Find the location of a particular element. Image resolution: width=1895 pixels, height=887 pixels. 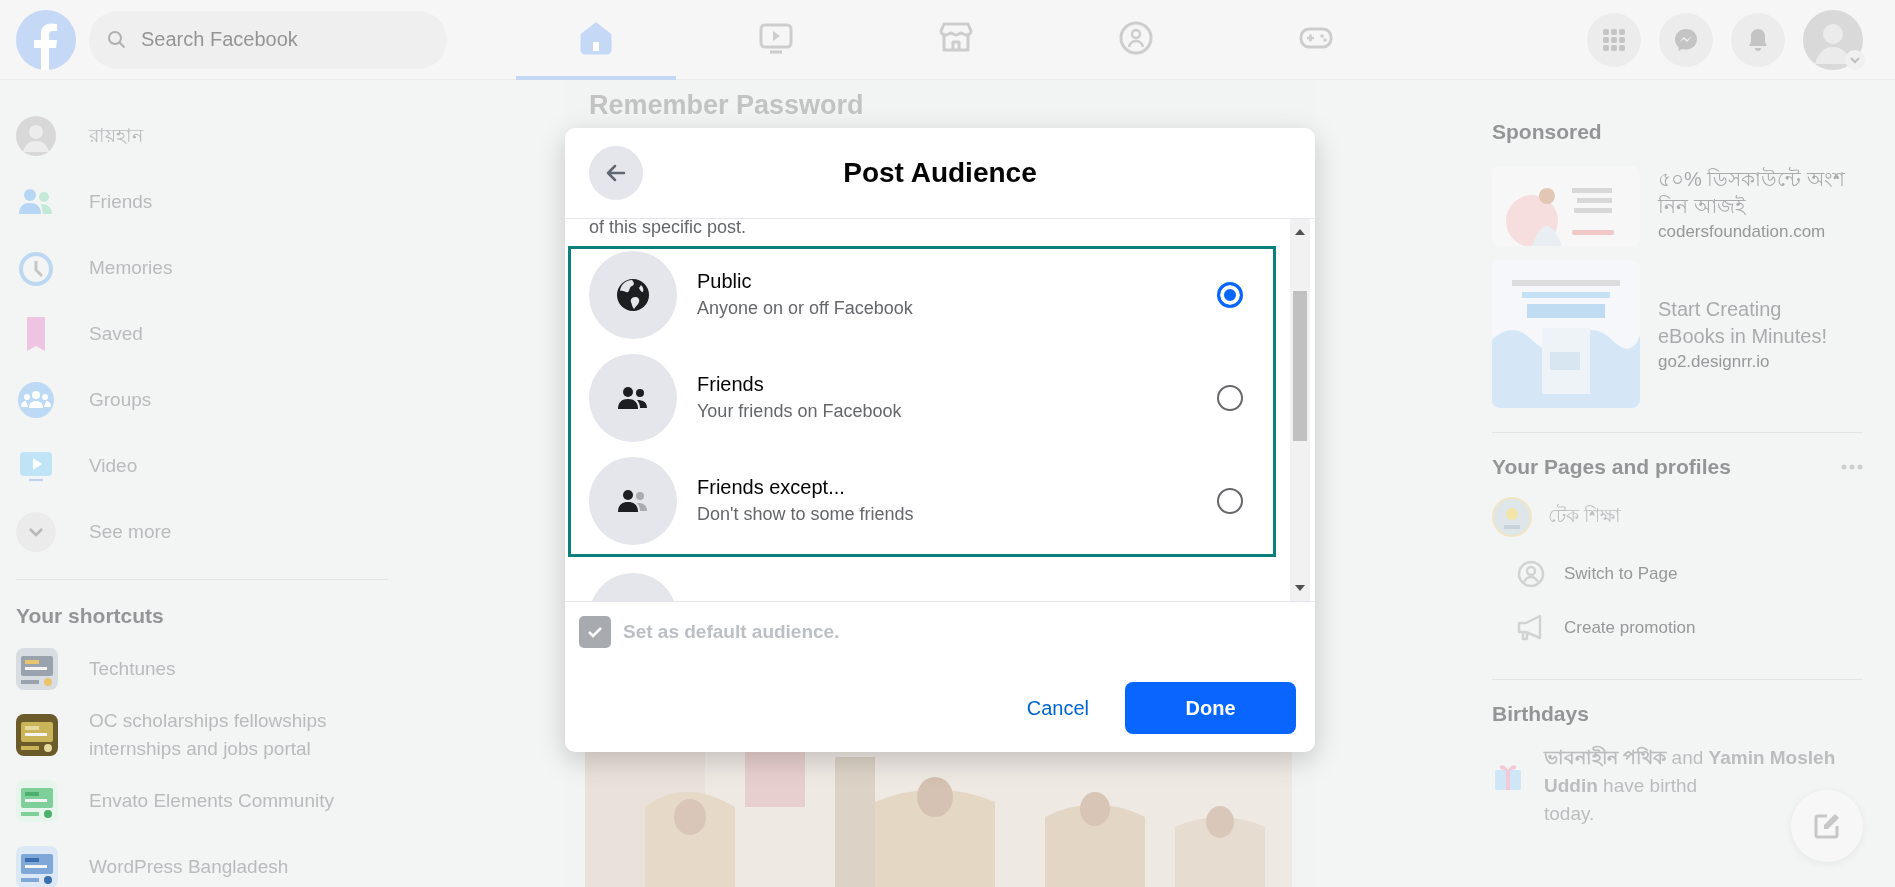

ad-domain: go2.designrr.io is located at coordinates (1714, 362).